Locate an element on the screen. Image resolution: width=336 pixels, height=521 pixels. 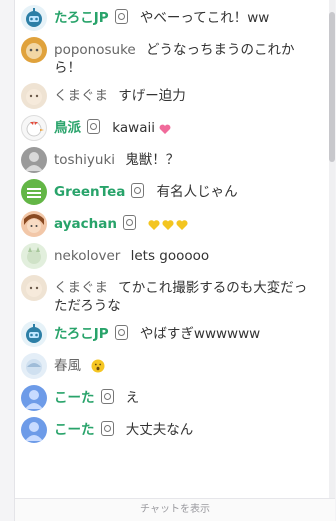
chat-message: toshiyuki 鬼獣！？ is located at coordinates (169, 160).